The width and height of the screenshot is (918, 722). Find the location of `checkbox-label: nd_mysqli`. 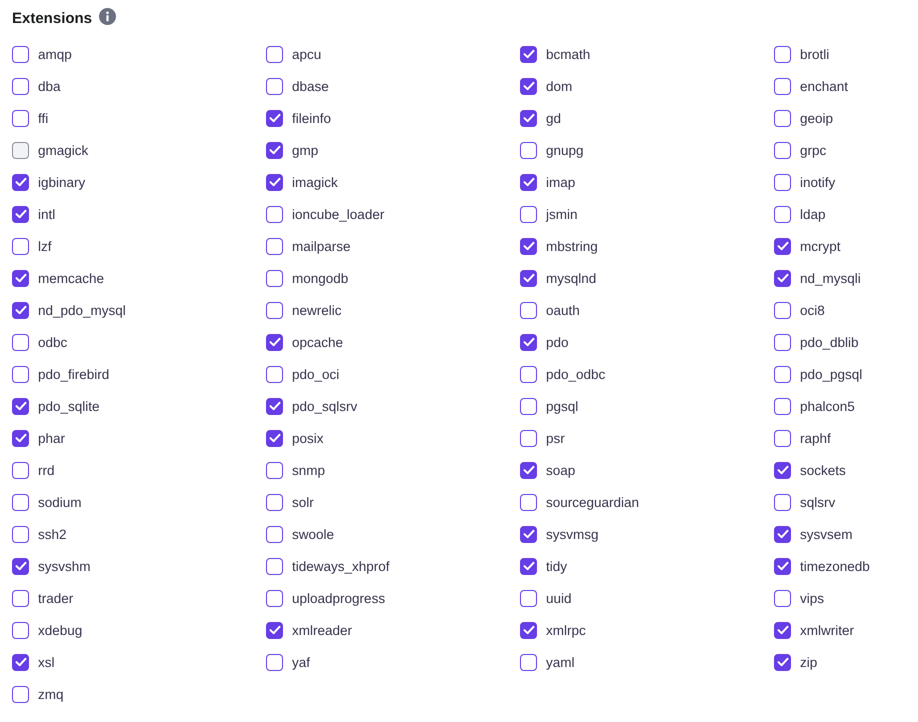

checkbox-label: nd_mysqli is located at coordinates (830, 278).